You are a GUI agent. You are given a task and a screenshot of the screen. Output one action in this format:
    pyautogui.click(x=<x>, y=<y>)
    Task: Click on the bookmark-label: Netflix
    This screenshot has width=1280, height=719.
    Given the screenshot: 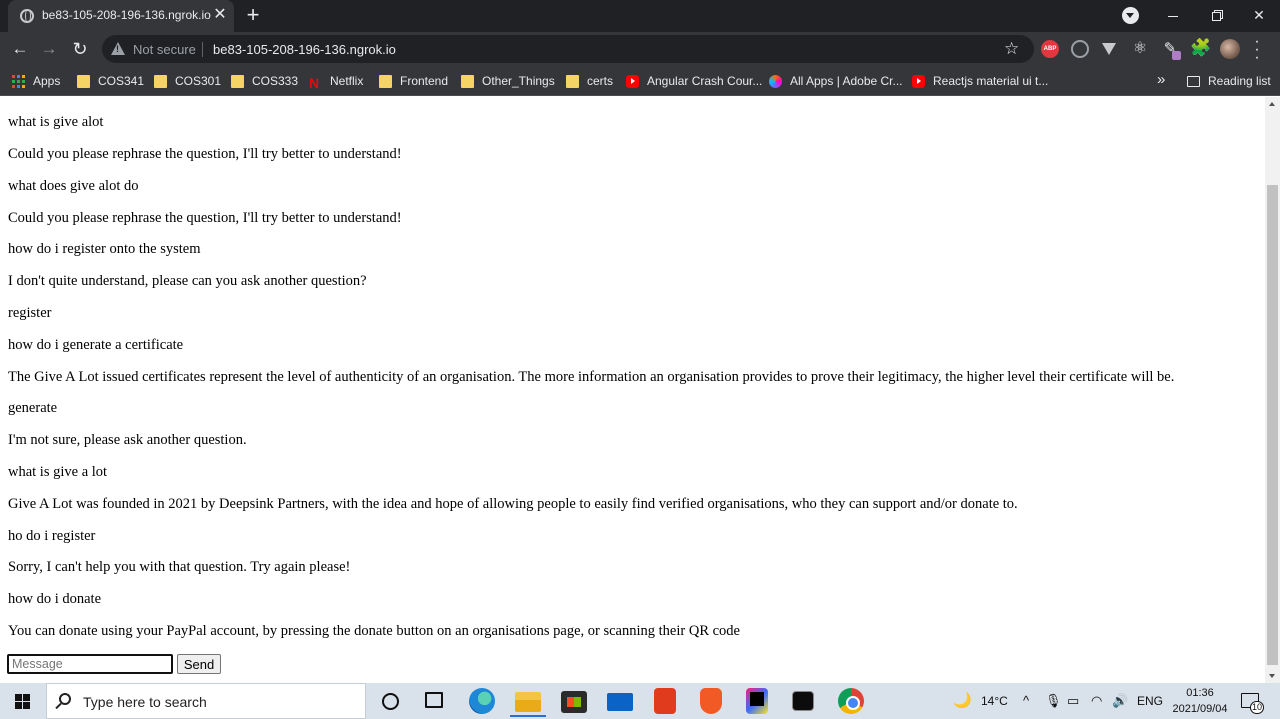 What is the action you would take?
    pyautogui.click(x=347, y=81)
    